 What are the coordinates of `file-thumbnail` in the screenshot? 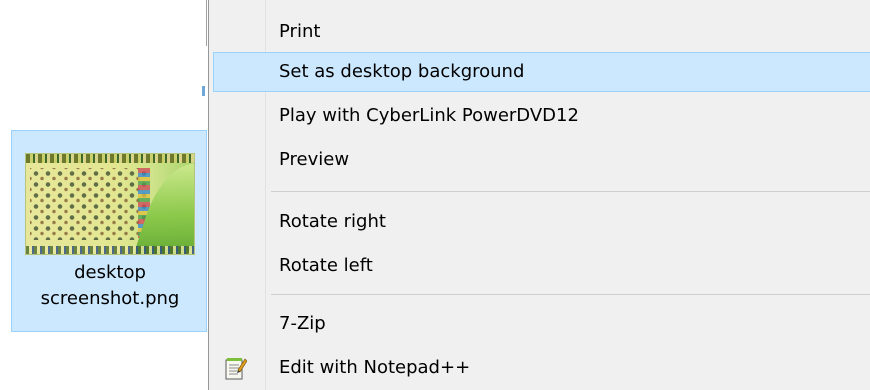 It's located at (110, 204).